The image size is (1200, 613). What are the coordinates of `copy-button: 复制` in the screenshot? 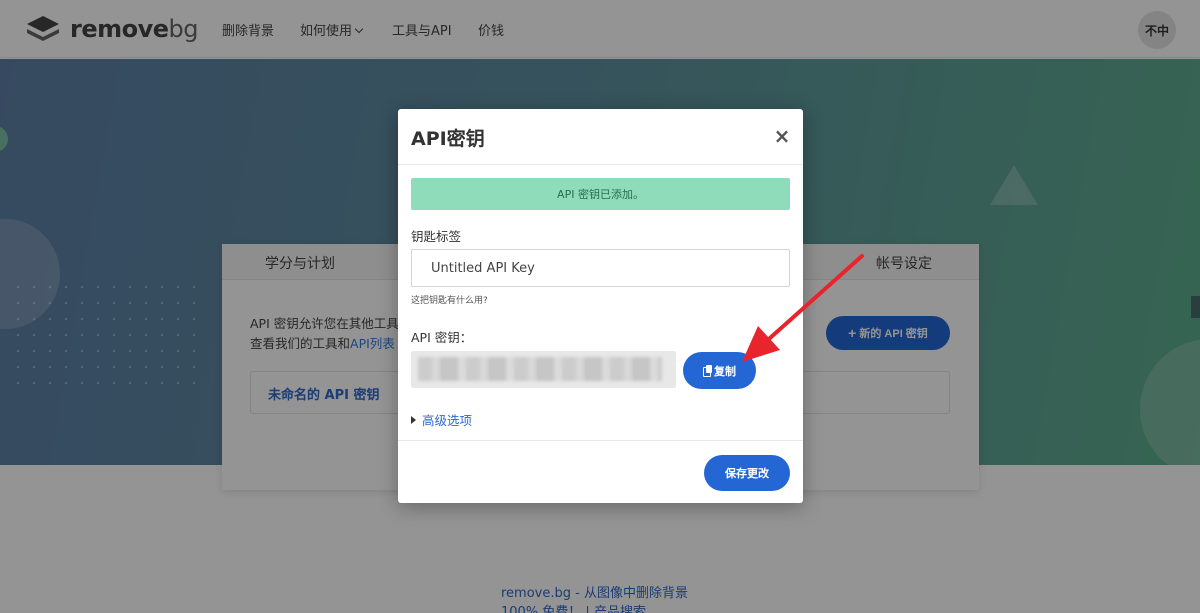 It's located at (719, 370).